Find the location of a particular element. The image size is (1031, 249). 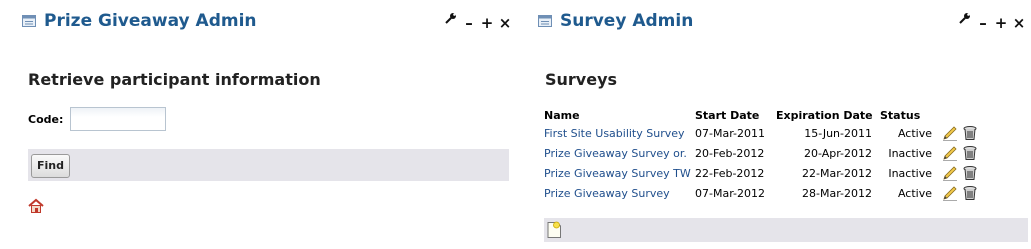

survey-link: First Site Usability Survey is located at coordinates (614, 133).